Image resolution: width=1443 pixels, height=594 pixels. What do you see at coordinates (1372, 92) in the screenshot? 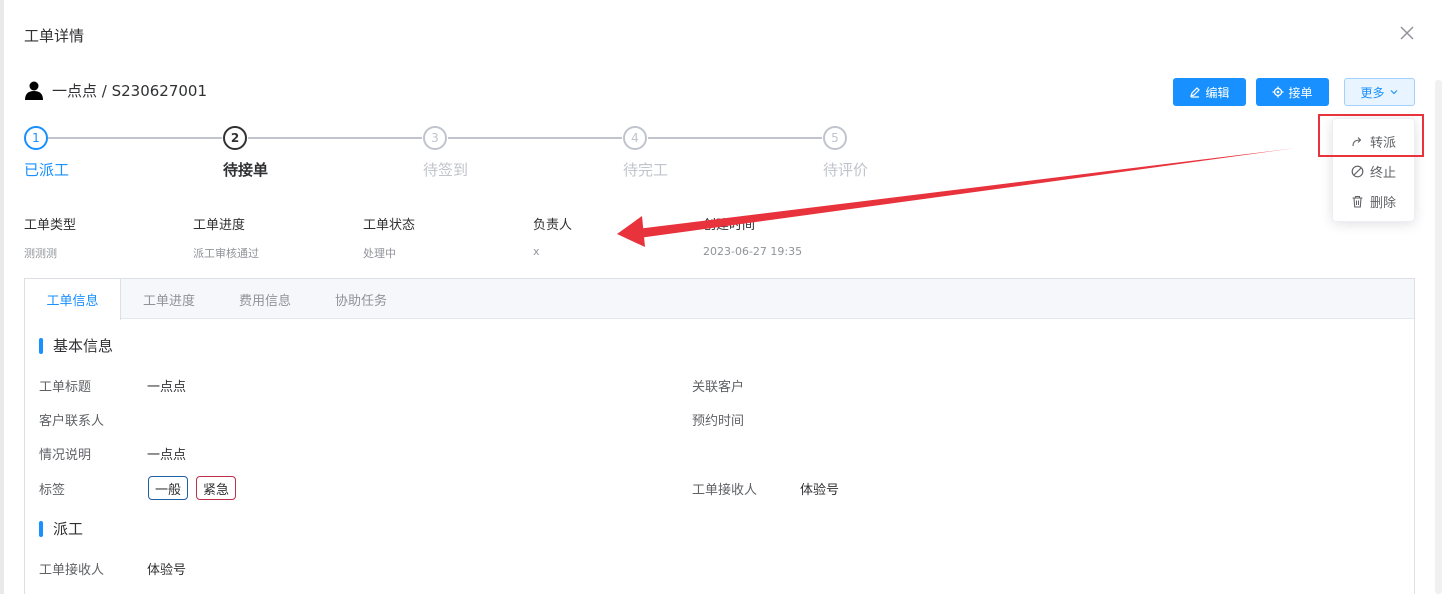
I see `more-button-label: 更多` at bounding box center [1372, 92].